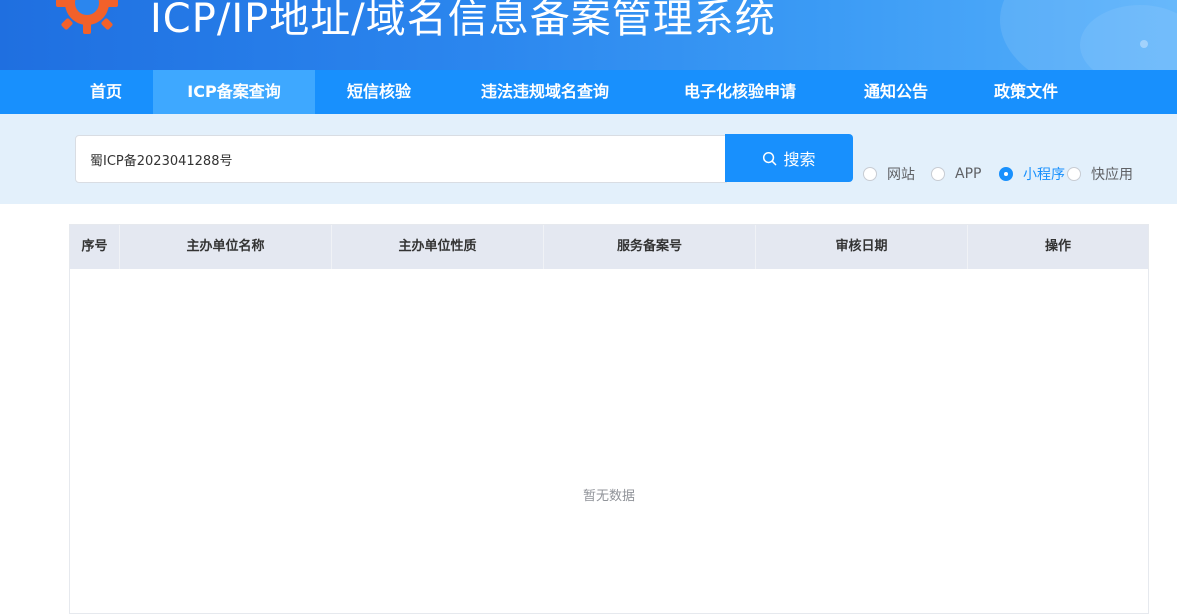 Image resolution: width=1177 pixels, height=614 pixels. What do you see at coordinates (1026, 92) in the screenshot?
I see `nav-item-policy-docs: 政策文件` at bounding box center [1026, 92].